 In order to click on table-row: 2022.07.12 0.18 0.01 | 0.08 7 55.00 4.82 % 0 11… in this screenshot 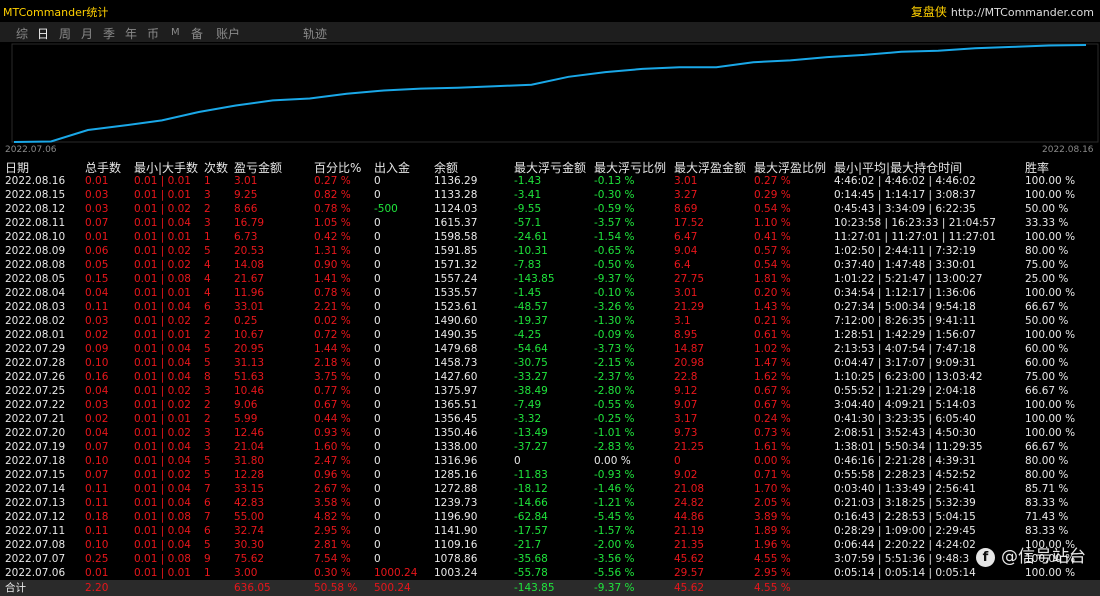, I will do `click(550, 517)`.